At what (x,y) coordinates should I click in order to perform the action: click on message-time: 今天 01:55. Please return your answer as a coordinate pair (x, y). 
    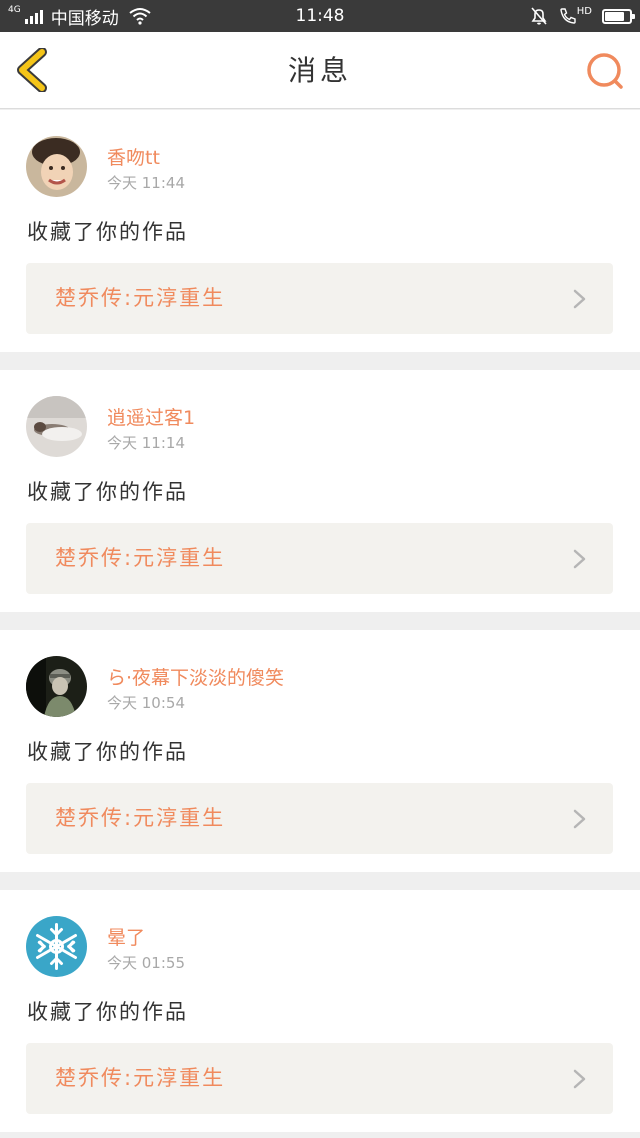
    Looking at the image, I should click on (146, 963).